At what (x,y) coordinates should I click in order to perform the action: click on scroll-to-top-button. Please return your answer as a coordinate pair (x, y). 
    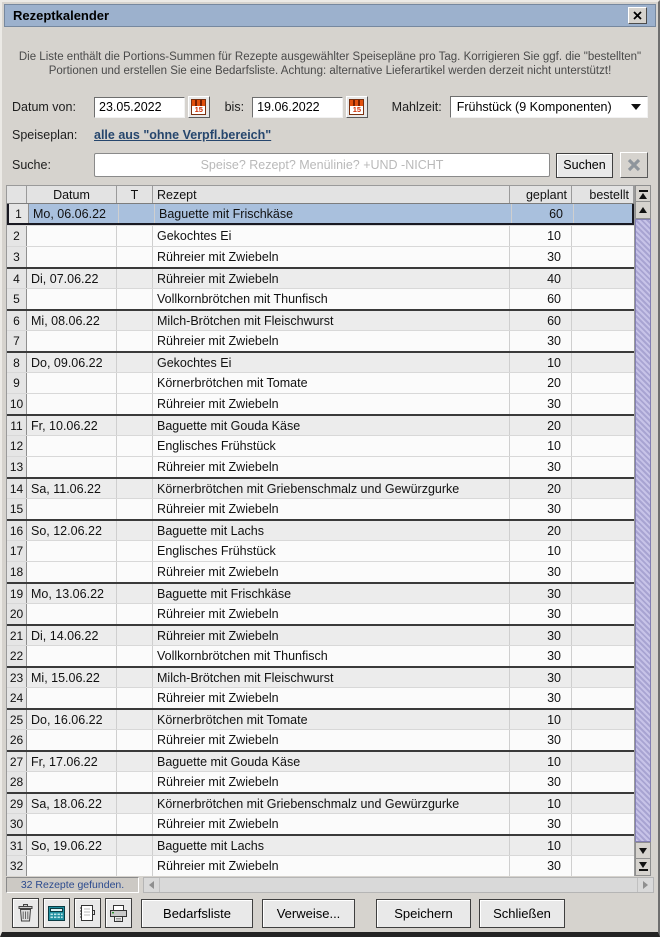
    Looking at the image, I should click on (643, 193).